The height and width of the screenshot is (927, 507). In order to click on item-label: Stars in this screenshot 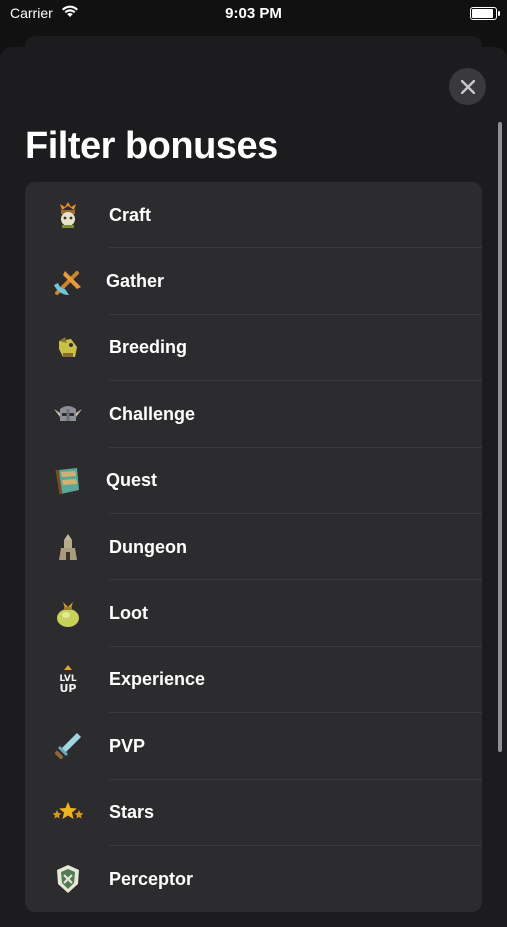, I will do `click(132, 812)`.